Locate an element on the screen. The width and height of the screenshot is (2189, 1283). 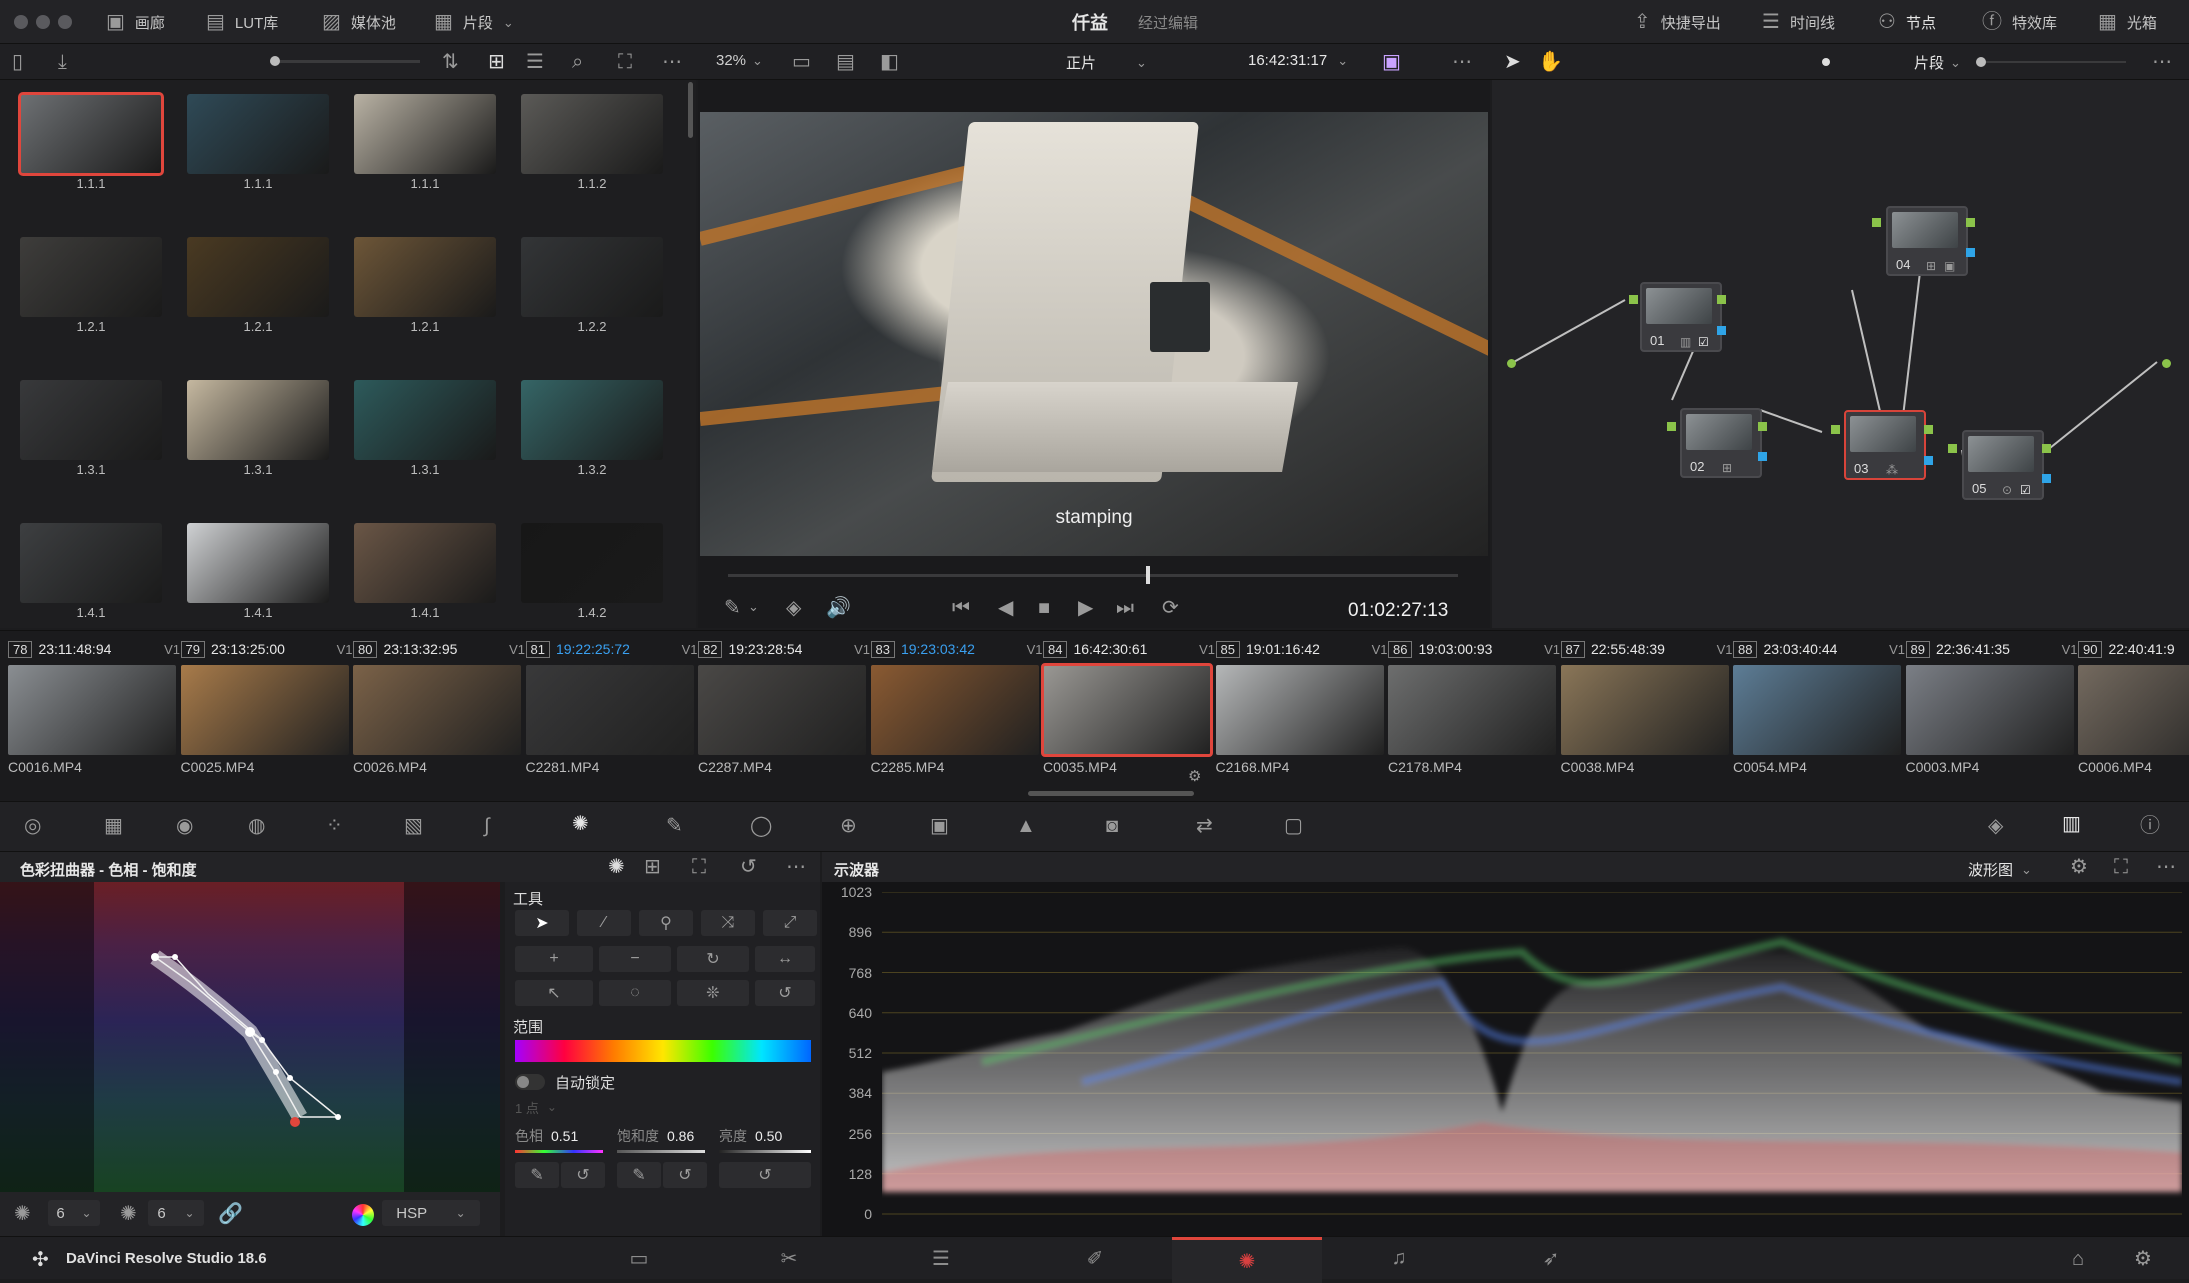
lightbox-toggle: ▦ 光箱 is located at coordinates (2127, 22).